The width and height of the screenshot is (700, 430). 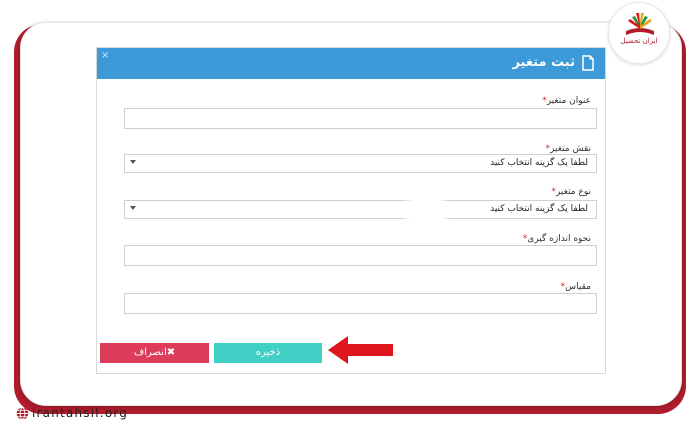 I want to click on variable-title-label: عنوان متغیر*, so click(x=566, y=101).